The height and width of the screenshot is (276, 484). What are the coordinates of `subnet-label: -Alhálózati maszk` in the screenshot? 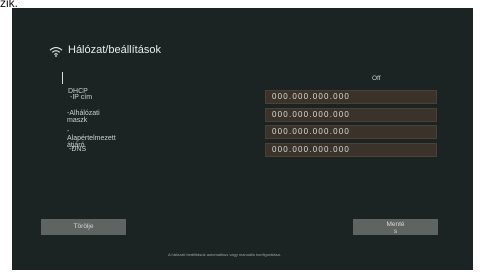 It's located at (83, 117).